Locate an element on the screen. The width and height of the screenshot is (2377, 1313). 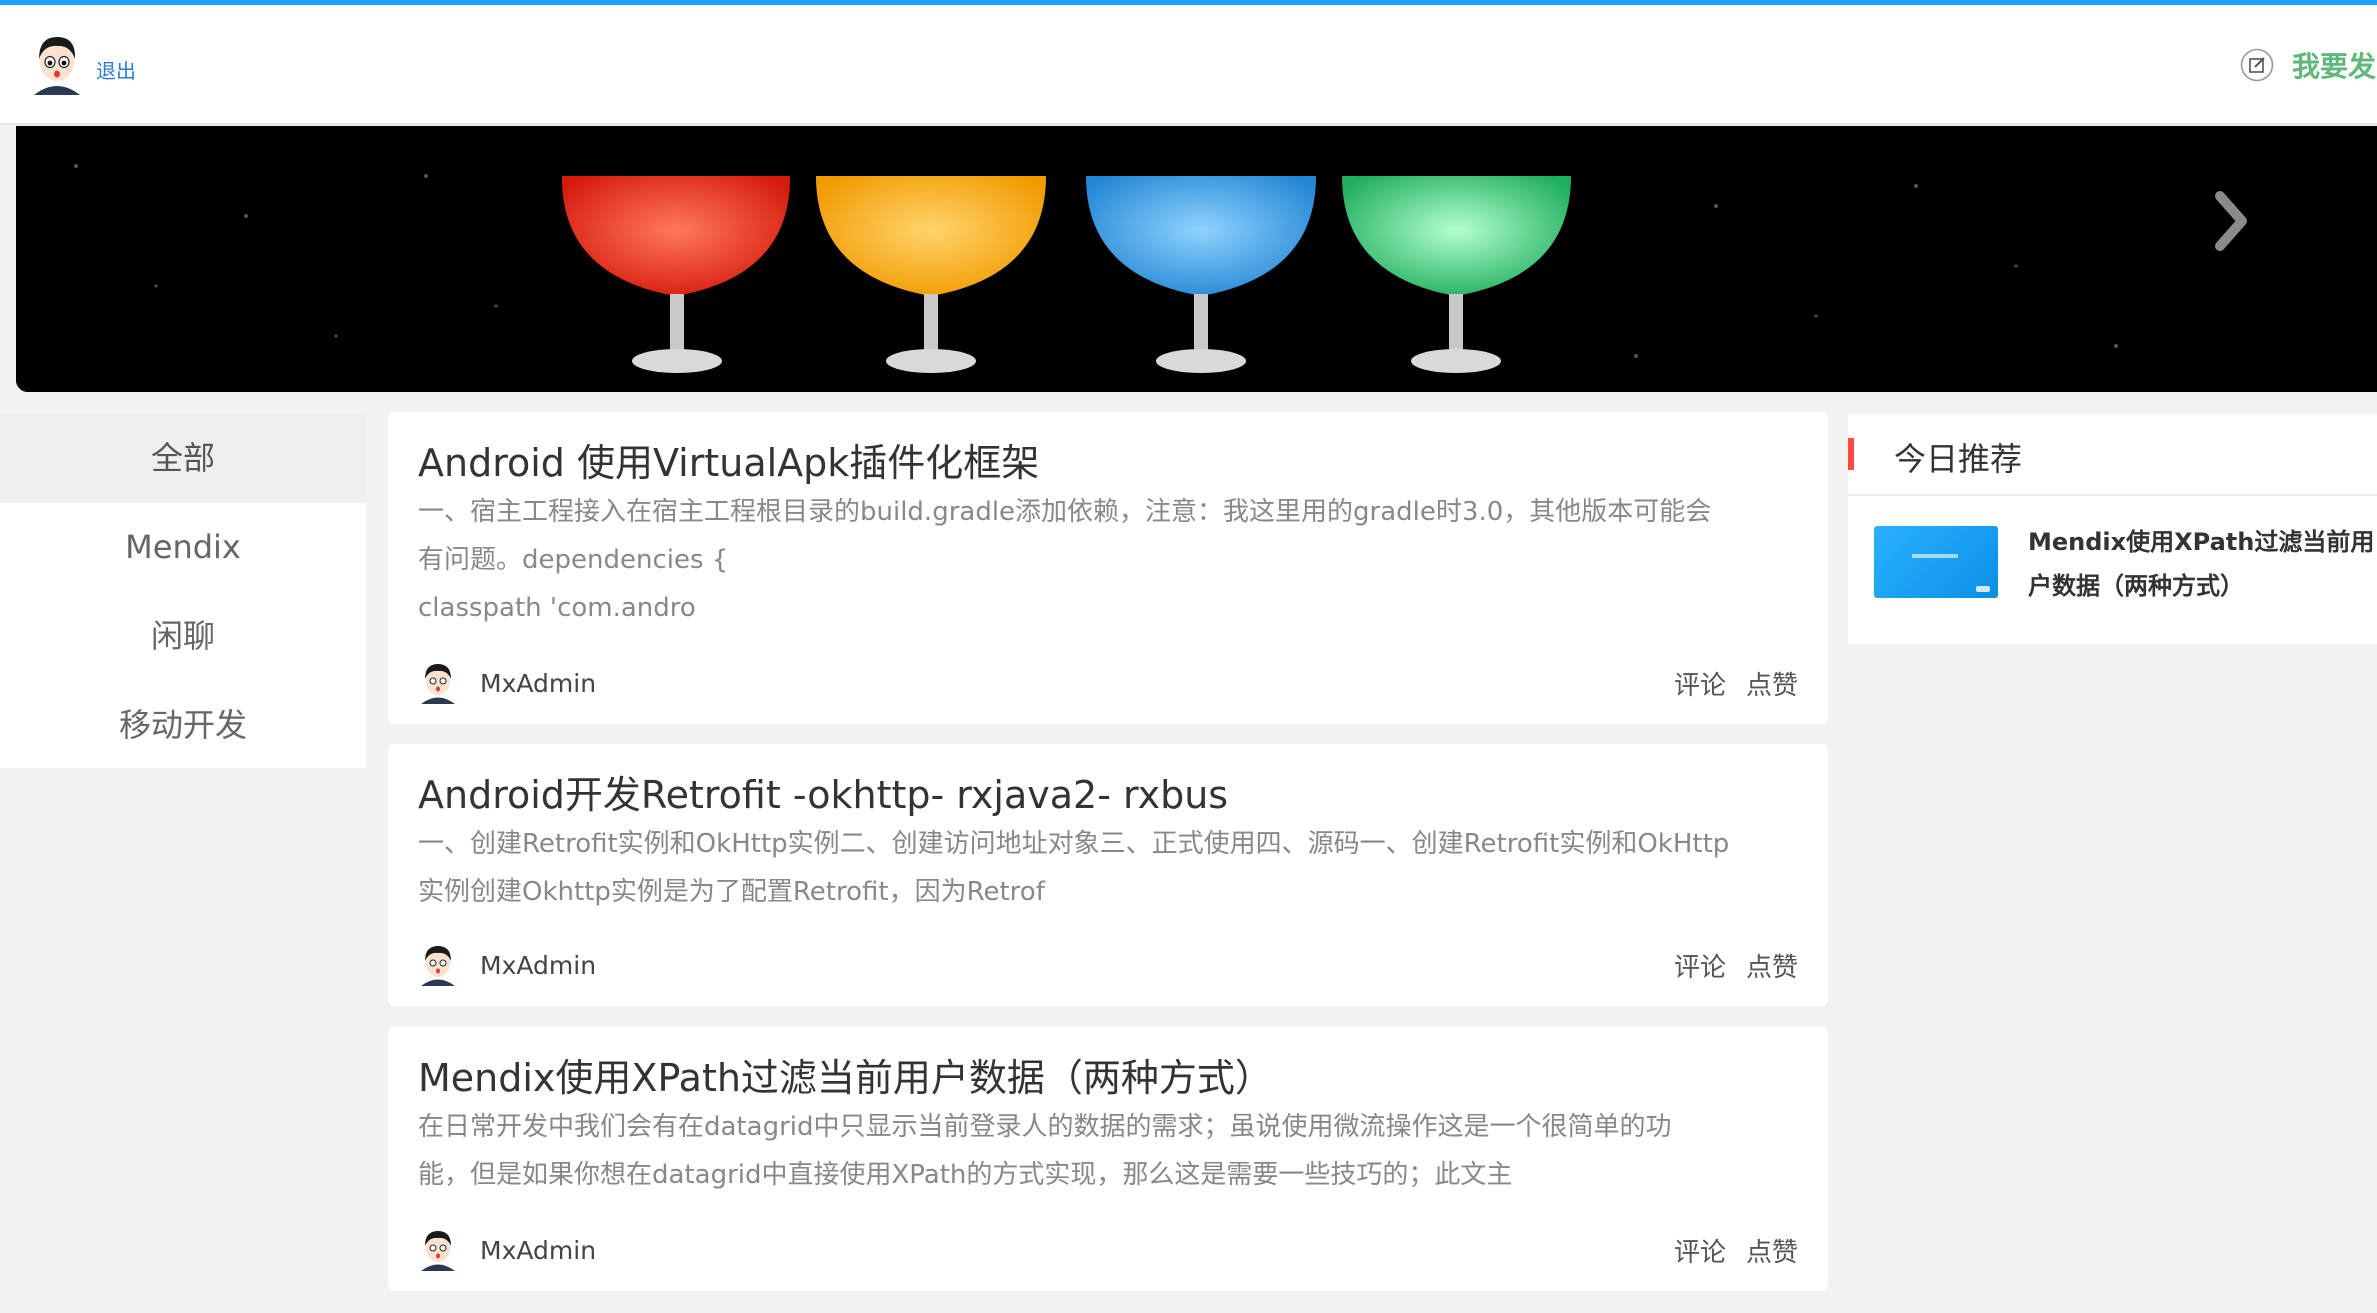
recommend-title: 今日推荐 is located at coordinates (1958, 459).